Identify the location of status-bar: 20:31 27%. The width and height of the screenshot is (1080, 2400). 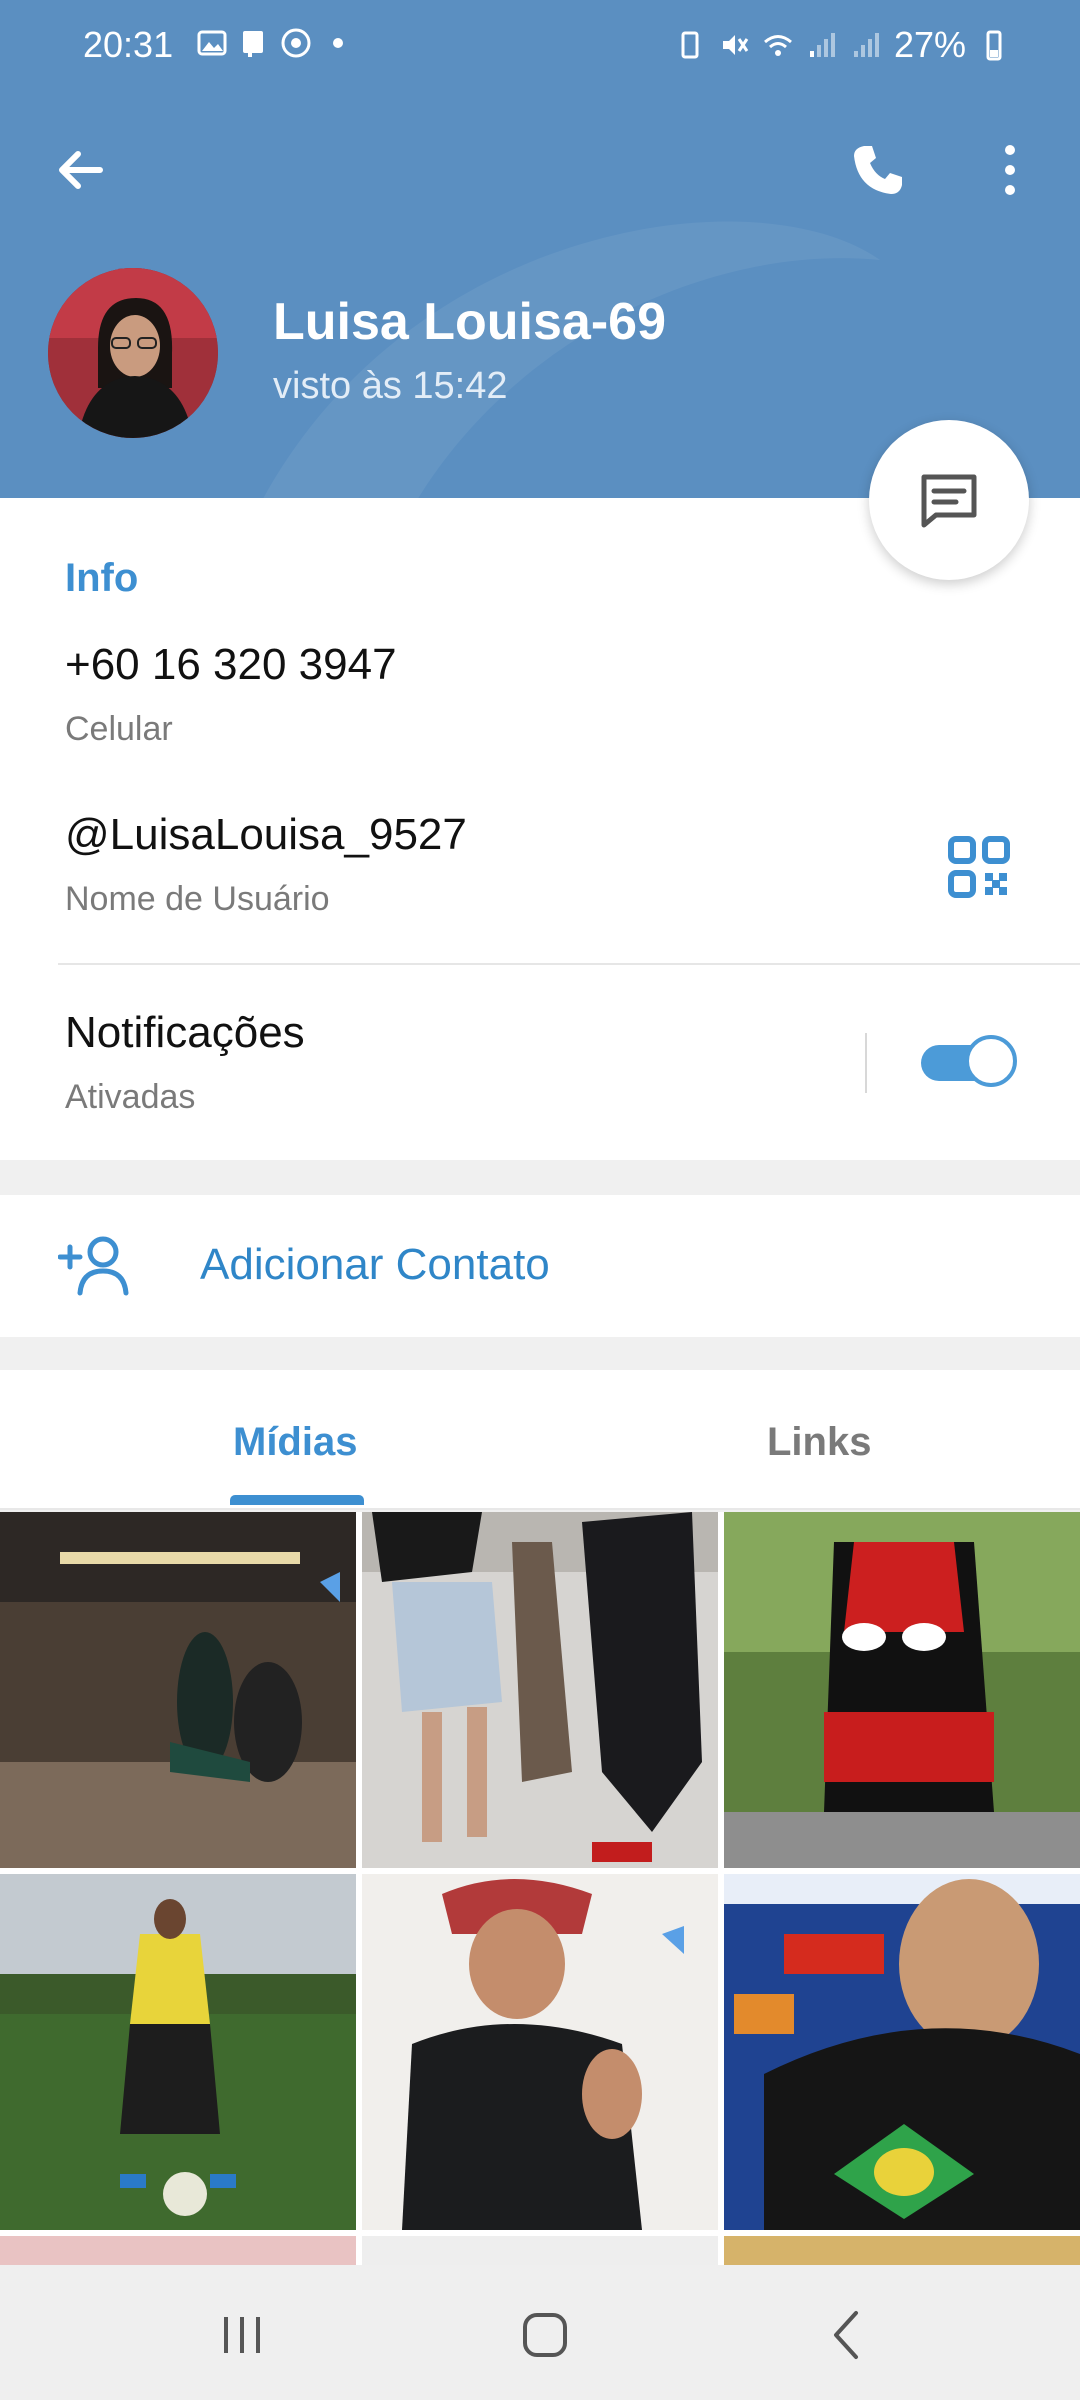
(540, 46).